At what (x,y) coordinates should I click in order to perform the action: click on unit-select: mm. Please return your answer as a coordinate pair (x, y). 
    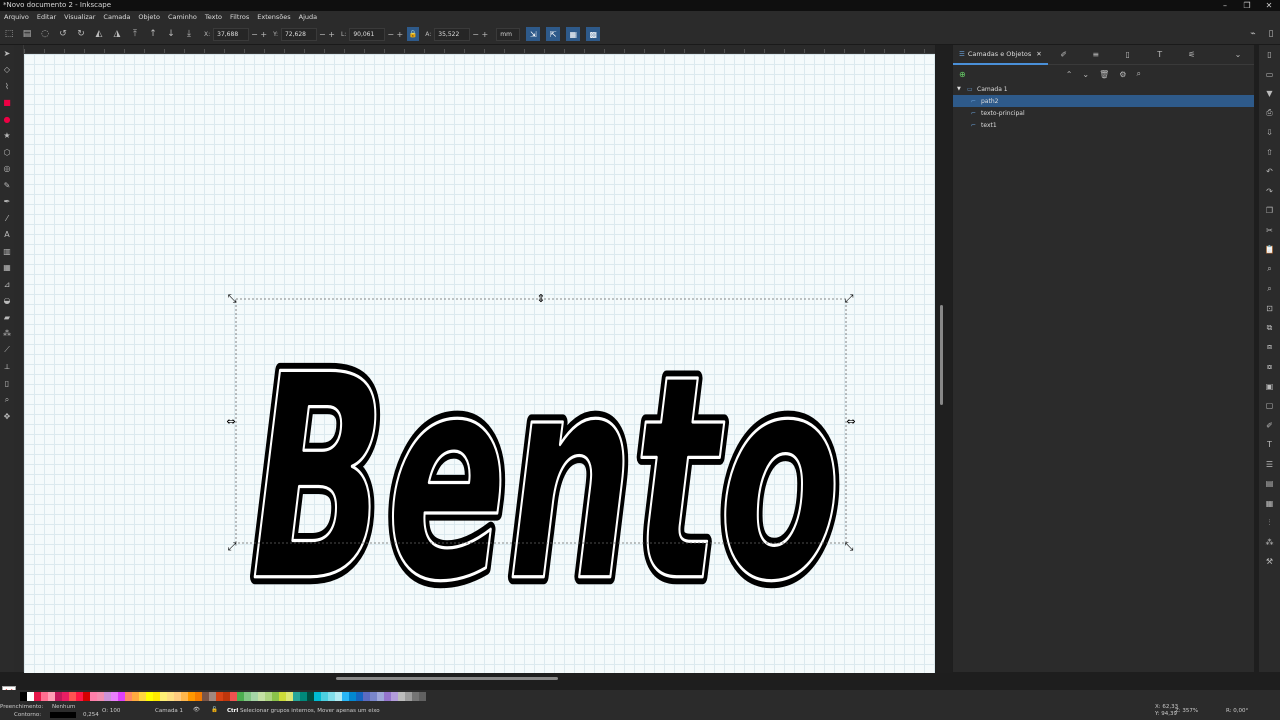
    Looking at the image, I should click on (508, 34).